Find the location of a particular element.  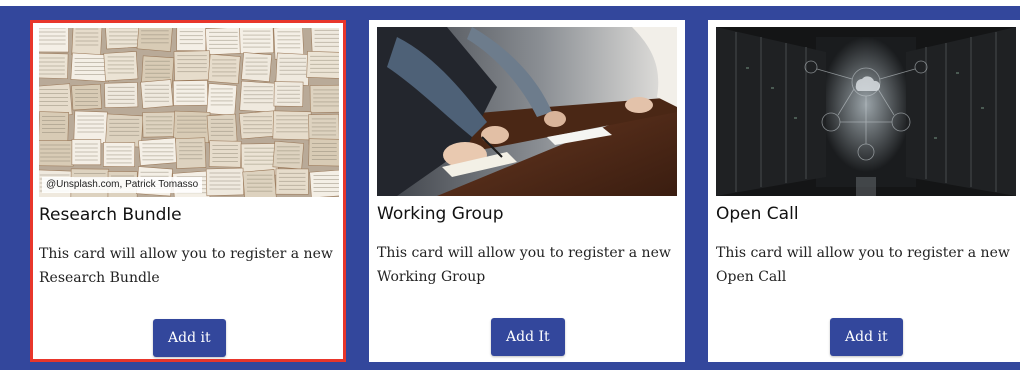

add-research-bundle-button: Add it is located at coordinates (189, 338).